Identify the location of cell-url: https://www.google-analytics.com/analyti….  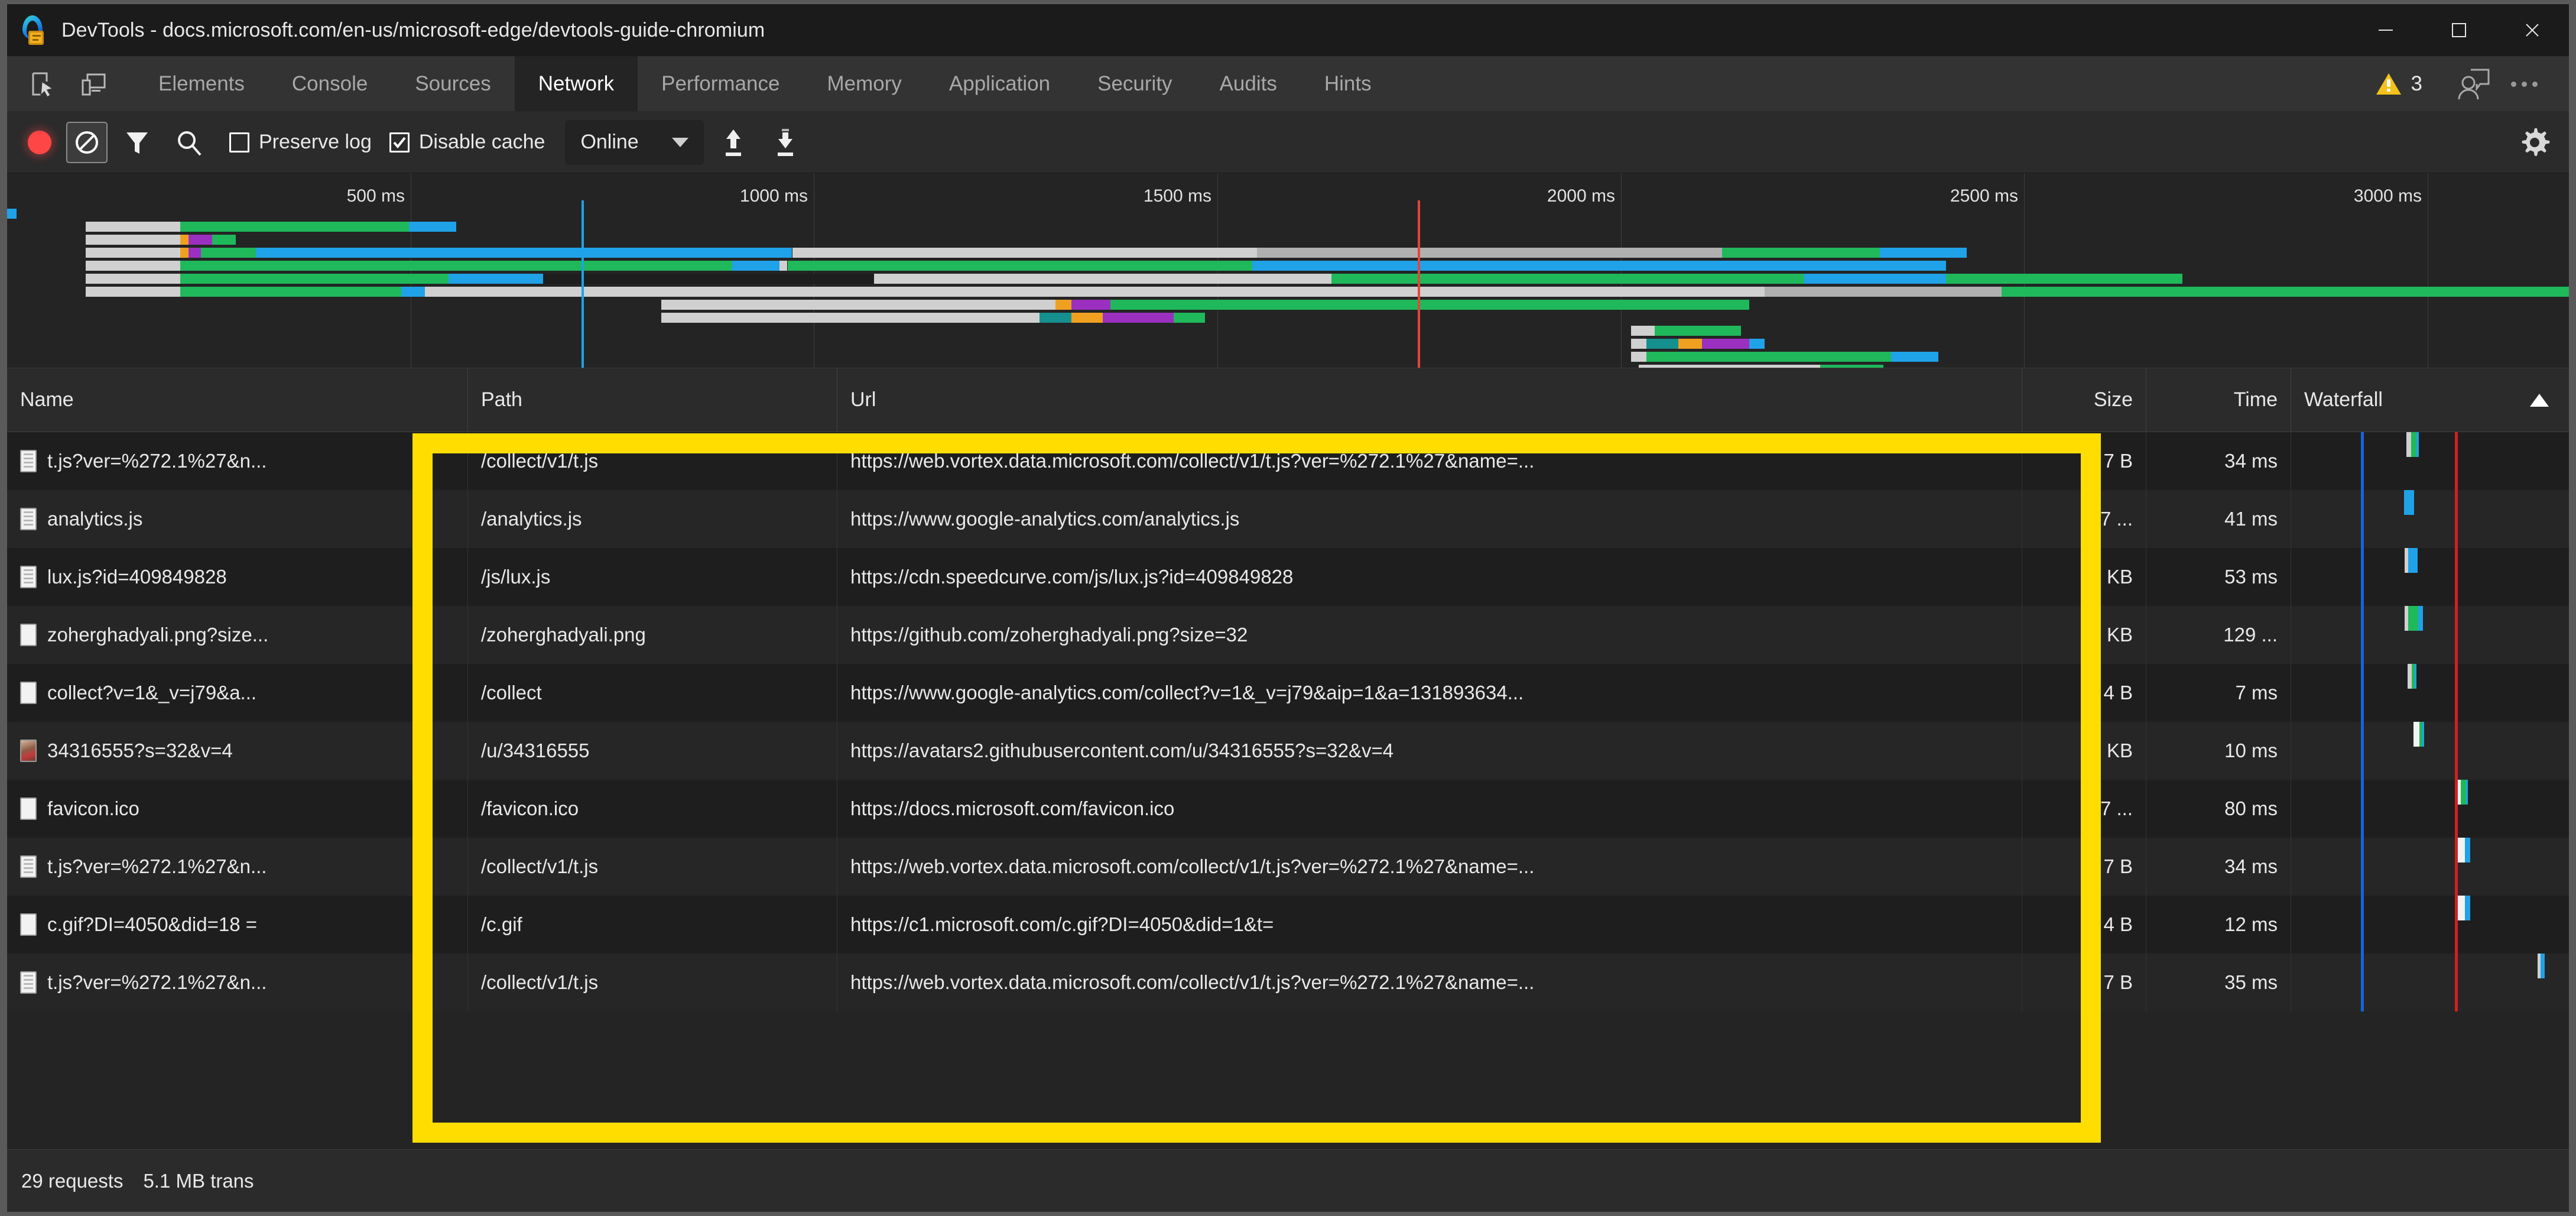
(1430, 519).